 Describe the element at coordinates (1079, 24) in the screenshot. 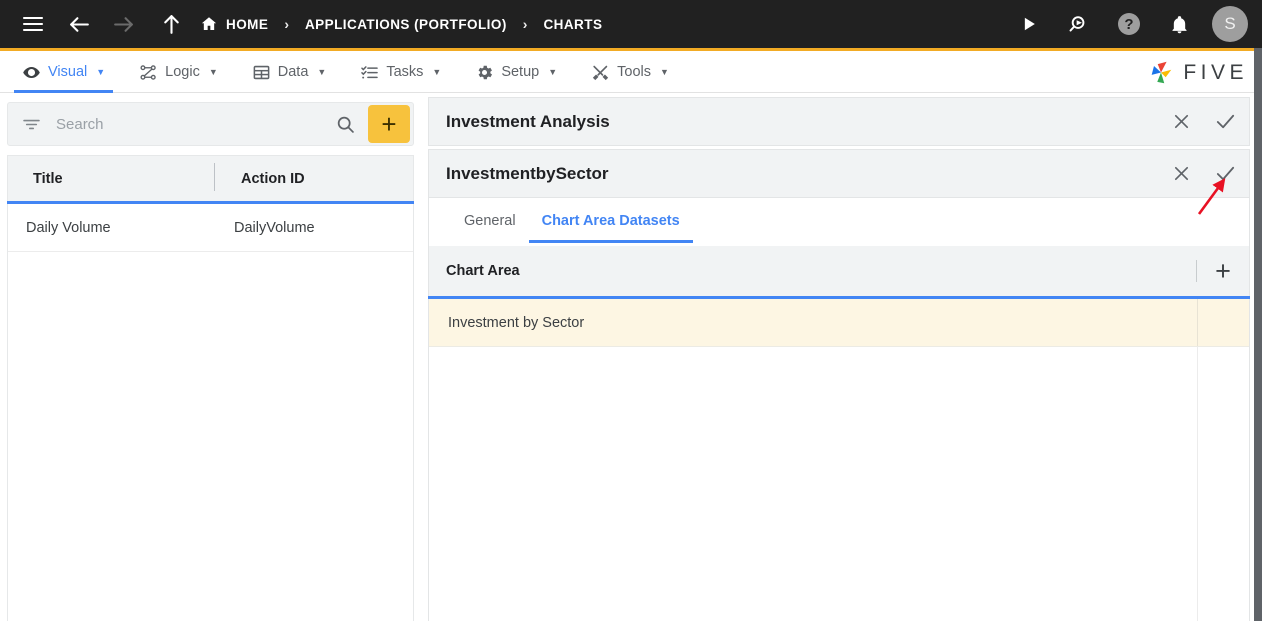

I see `search-run-icon` at that location.